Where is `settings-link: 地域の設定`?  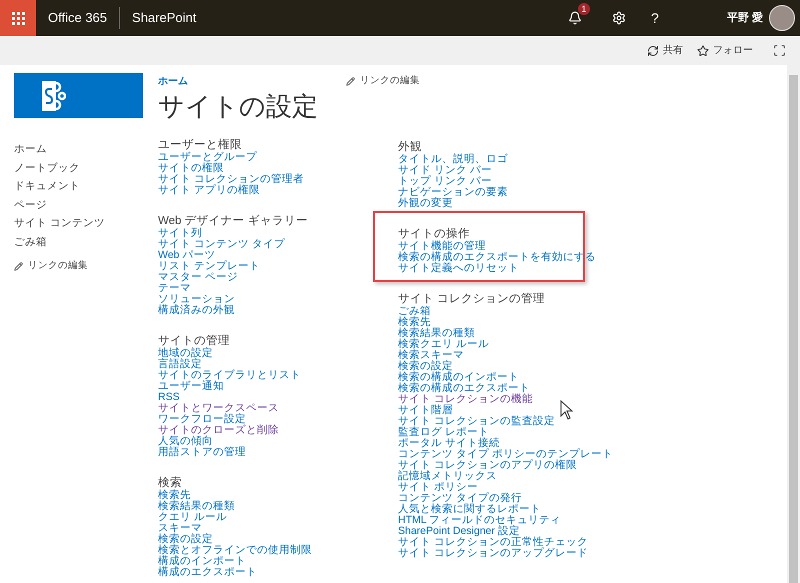 settings-link: 地域の設定 is located at coordinates (185, 353).